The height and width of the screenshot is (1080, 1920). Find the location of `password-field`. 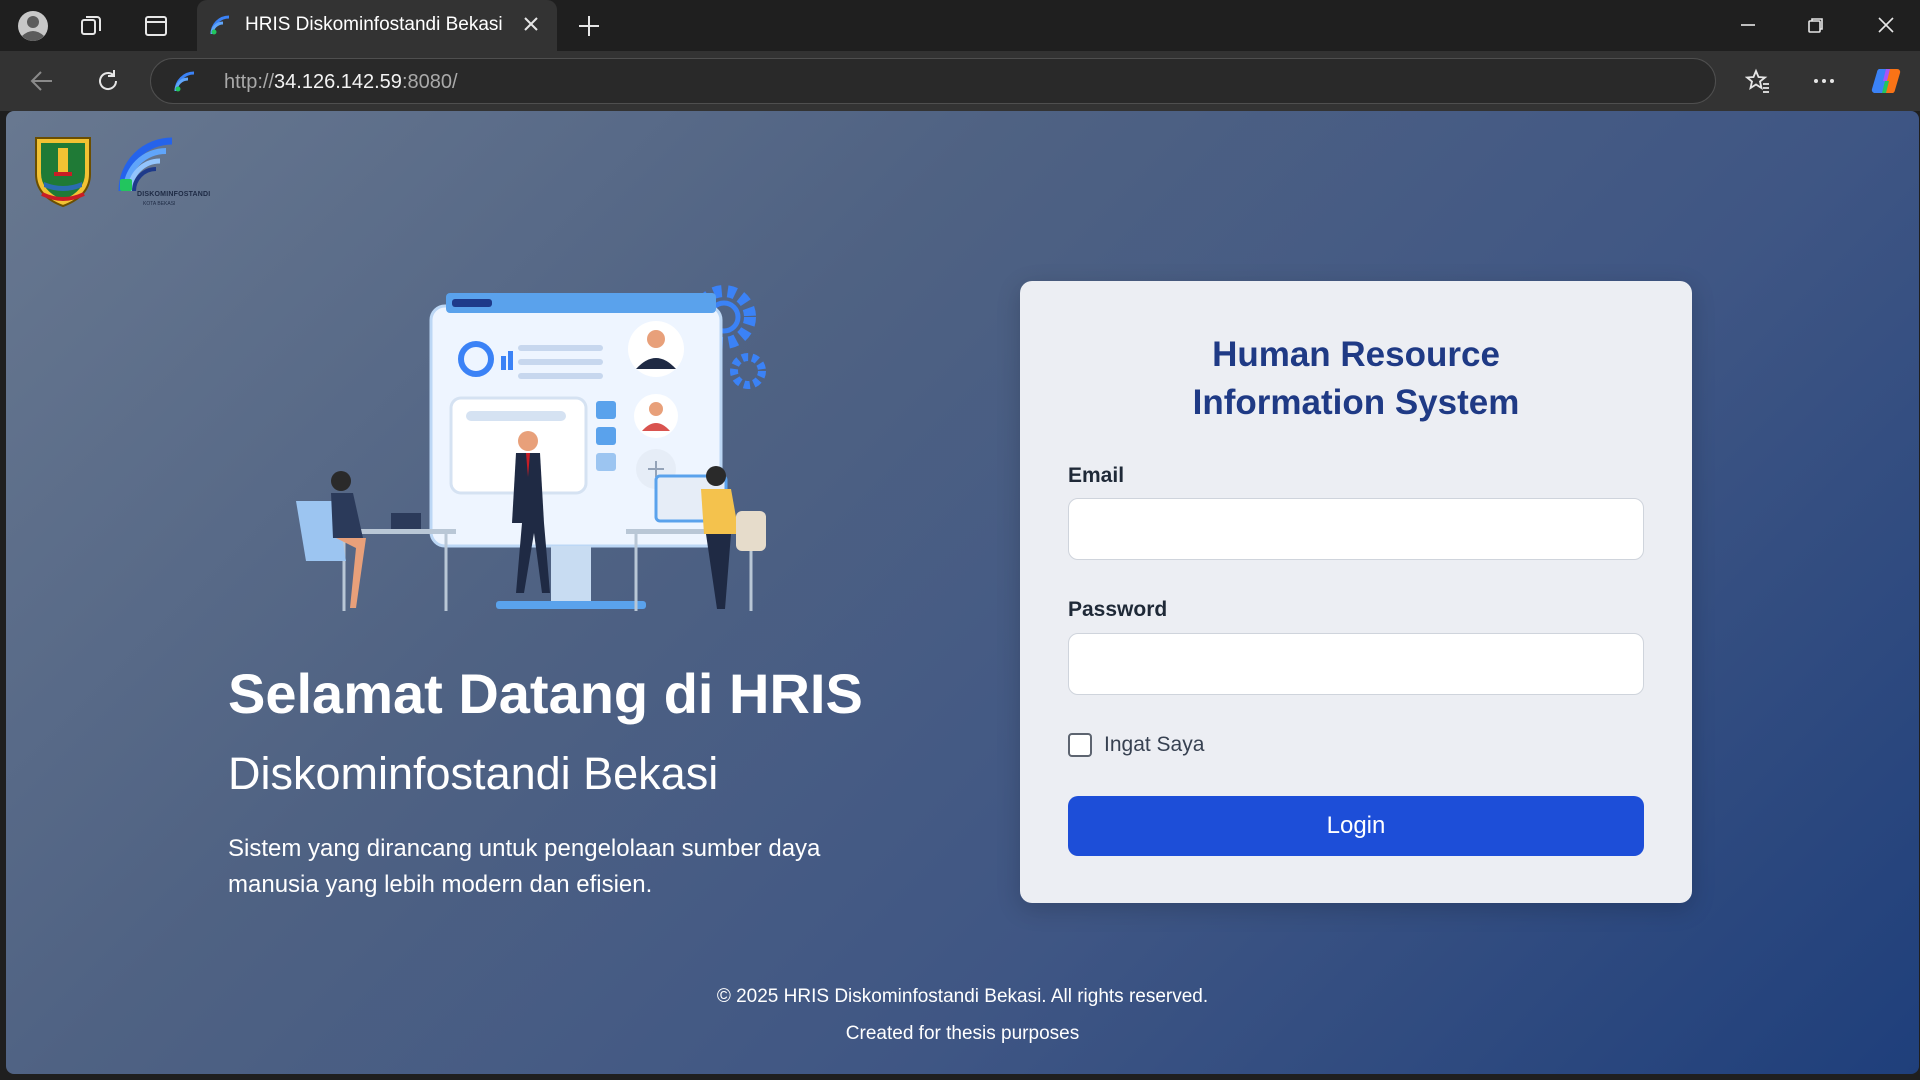

password-field is located at coordinates (1356, 664).